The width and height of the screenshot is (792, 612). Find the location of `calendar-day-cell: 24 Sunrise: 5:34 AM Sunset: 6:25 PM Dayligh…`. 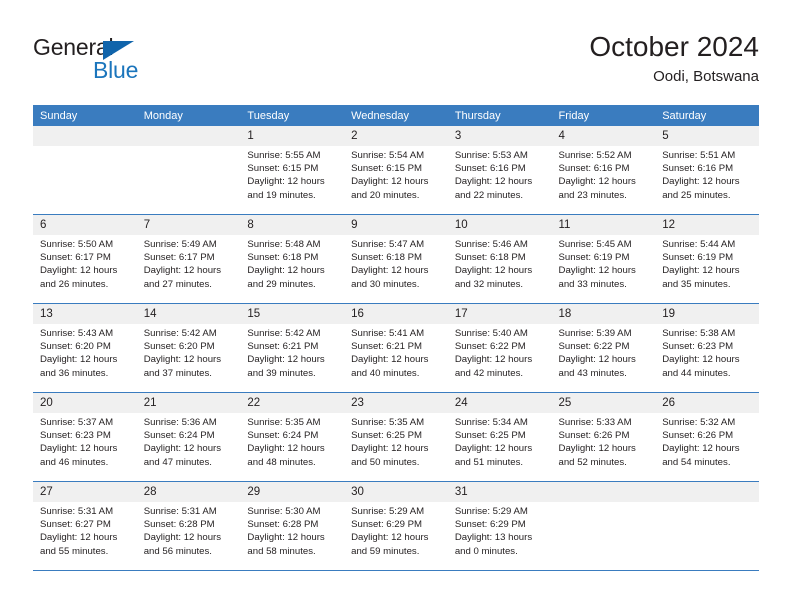

calendar-day-cell: 24 Sunrise: 5:34 AM Sunset: 6:25 PM Dayligh… is located at coordinates (499, 437).